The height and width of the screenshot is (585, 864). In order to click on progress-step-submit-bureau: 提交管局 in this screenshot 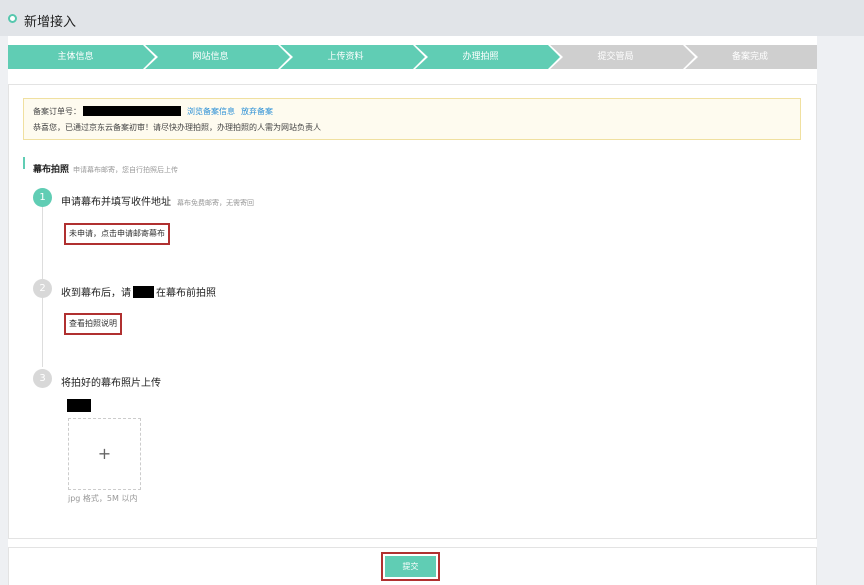, I will do `click(623, 57)`.